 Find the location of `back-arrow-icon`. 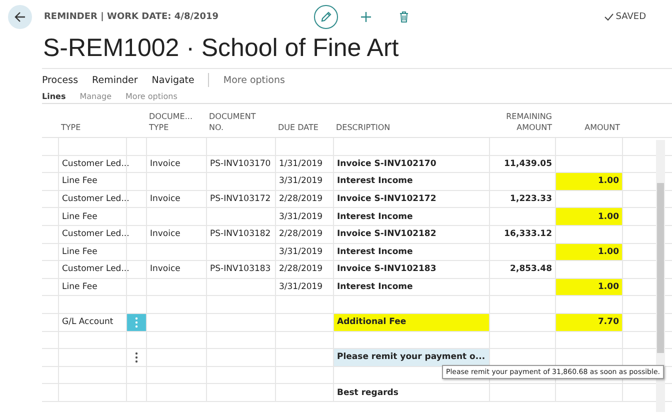

back-arrow-icon is located at coordinates (20, 17).